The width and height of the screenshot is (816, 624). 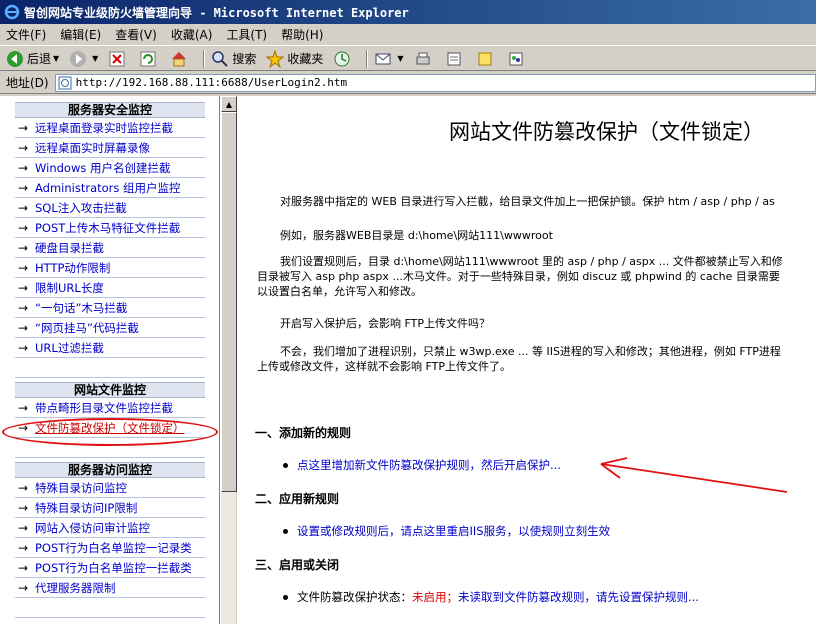 I want to click on history-button, so click(x=343, y=59).